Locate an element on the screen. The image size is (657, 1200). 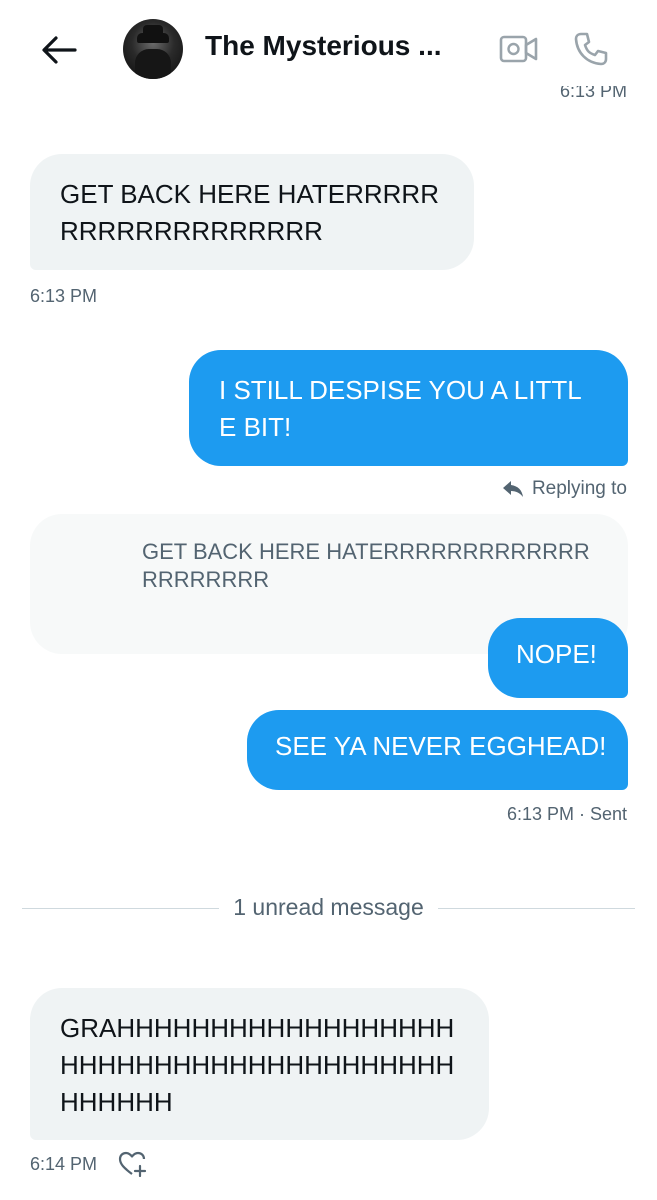
message-timestamp: 6:13 PM is located at coordinates (64, 296).